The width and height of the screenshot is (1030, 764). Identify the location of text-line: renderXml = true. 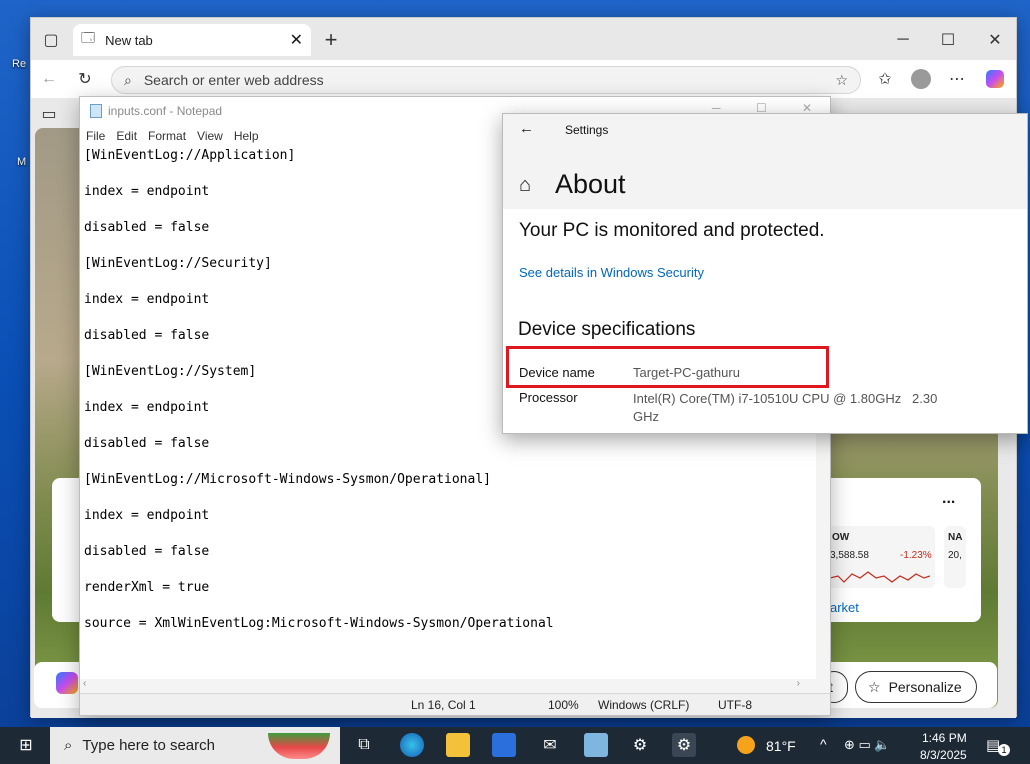
(147, 587).